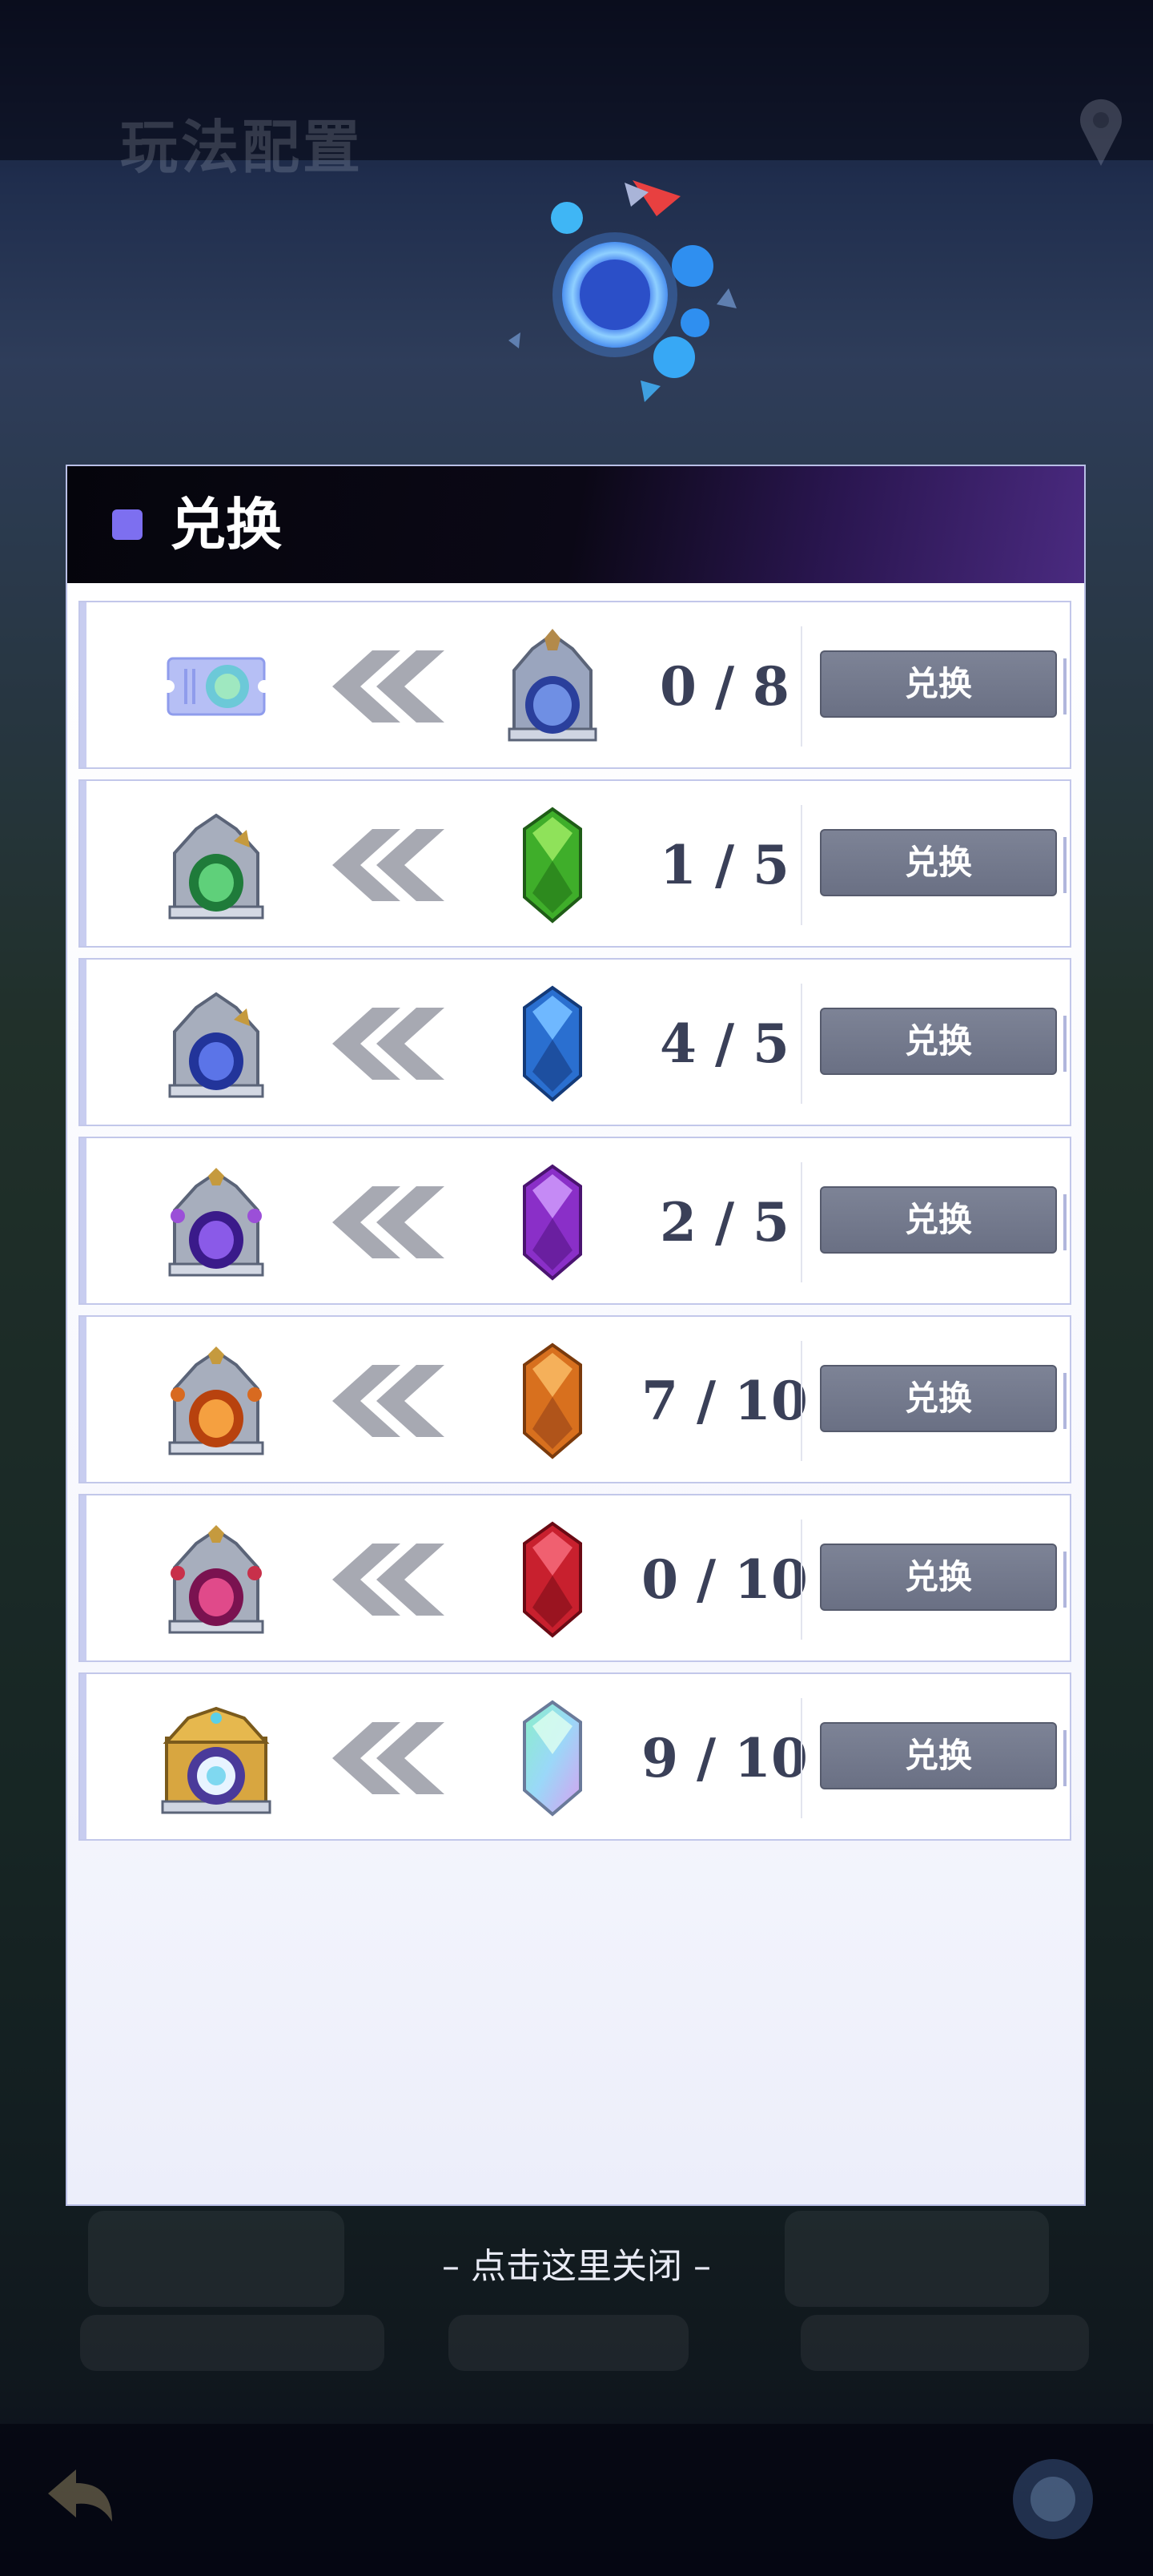 The height and width of the screenshot is (2576, 1153). I want to click on golden-portal-icon, so click(216, 1760).